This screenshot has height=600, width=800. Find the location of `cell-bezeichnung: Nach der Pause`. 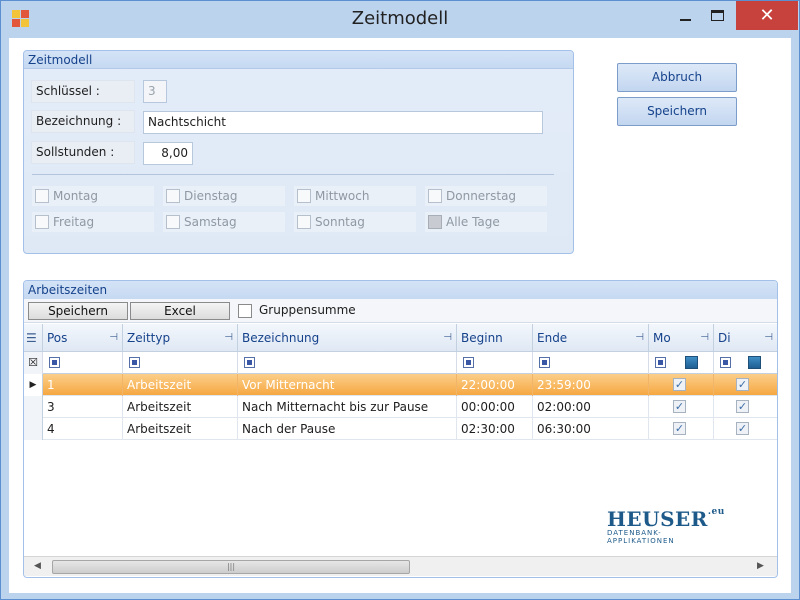

cell-bezeichnung: Nach der Pause is located at coordinates (347, 429).